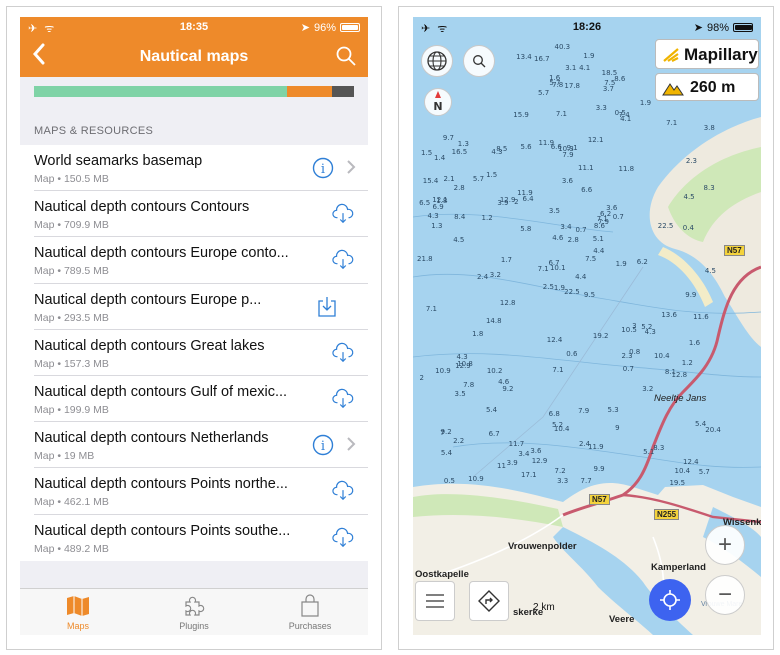 The width and height of the screenshot is (780, 655). What do you see at coordinates (626, 119) in the screenshot?
I see `depth-sounding: 4.1` at bounding box center [626, 119].